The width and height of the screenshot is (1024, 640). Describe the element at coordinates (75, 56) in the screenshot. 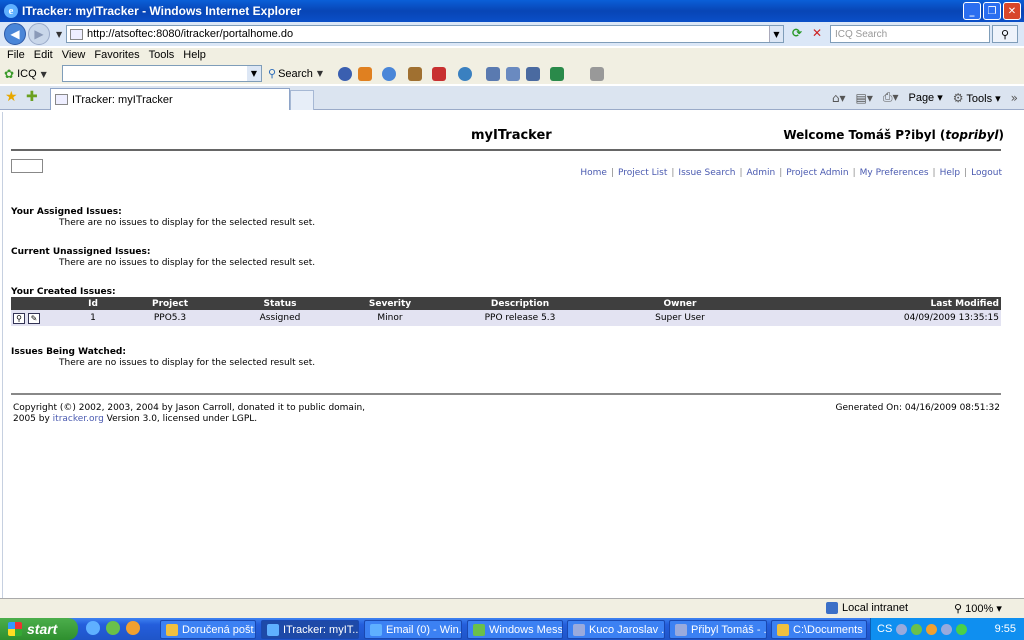

I see `menu-view: View` at that location.